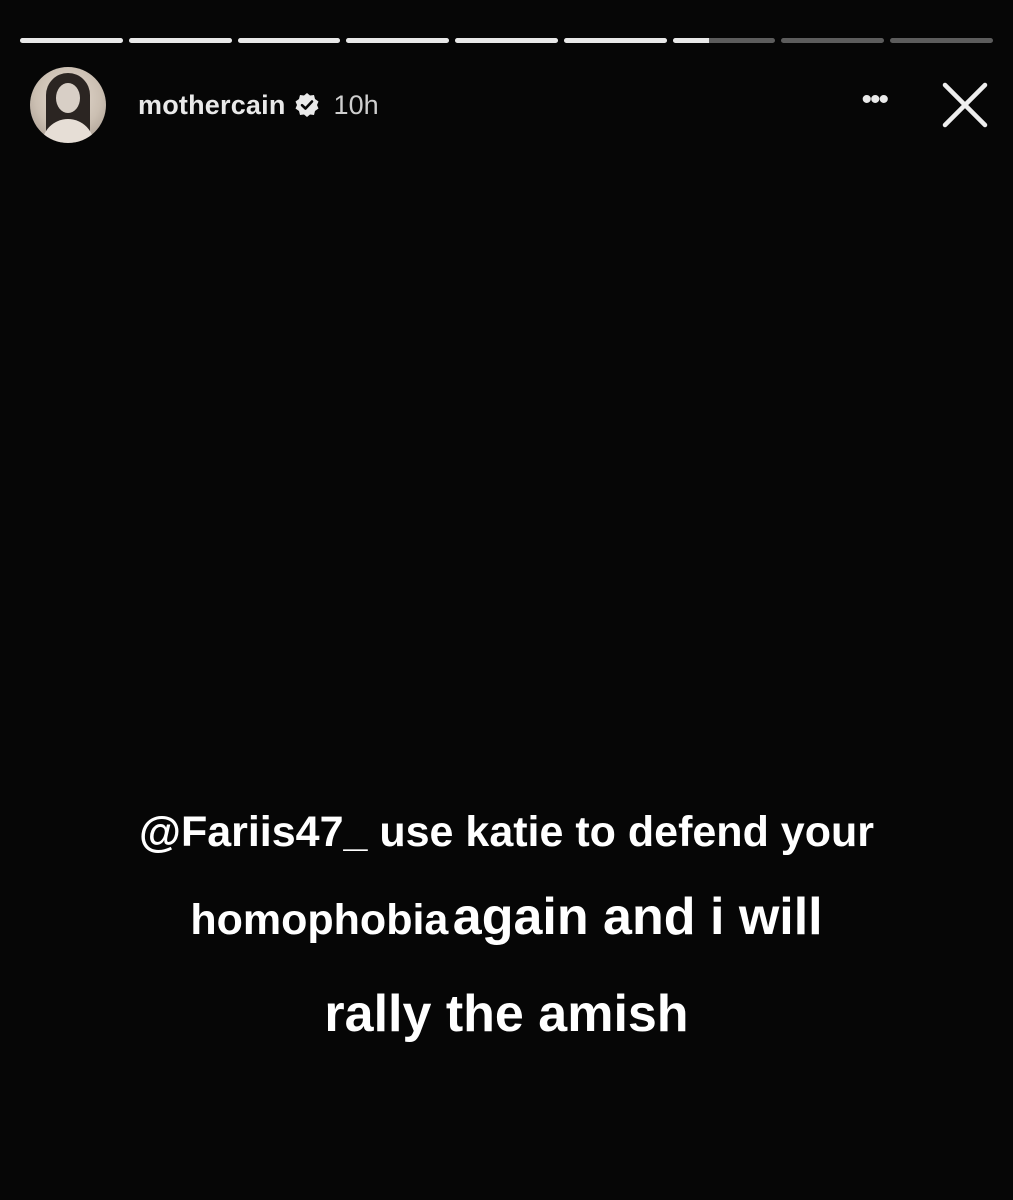 This screenshot has width=1013, height=1200. I want to click on verified-badge-icon, so click(307, 105).